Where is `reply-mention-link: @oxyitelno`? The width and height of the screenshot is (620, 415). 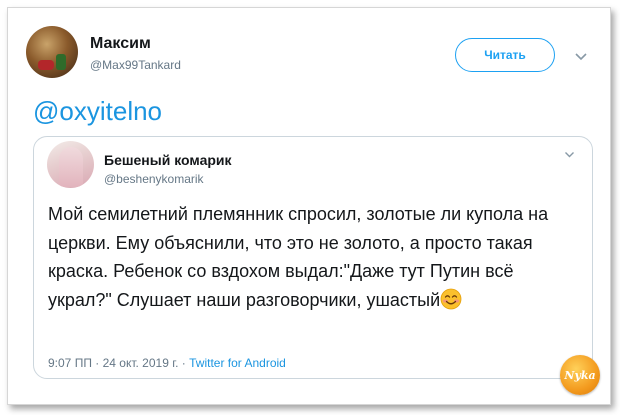
reply-mention-link: @oxyitelno is located at coordinates (97, 111).